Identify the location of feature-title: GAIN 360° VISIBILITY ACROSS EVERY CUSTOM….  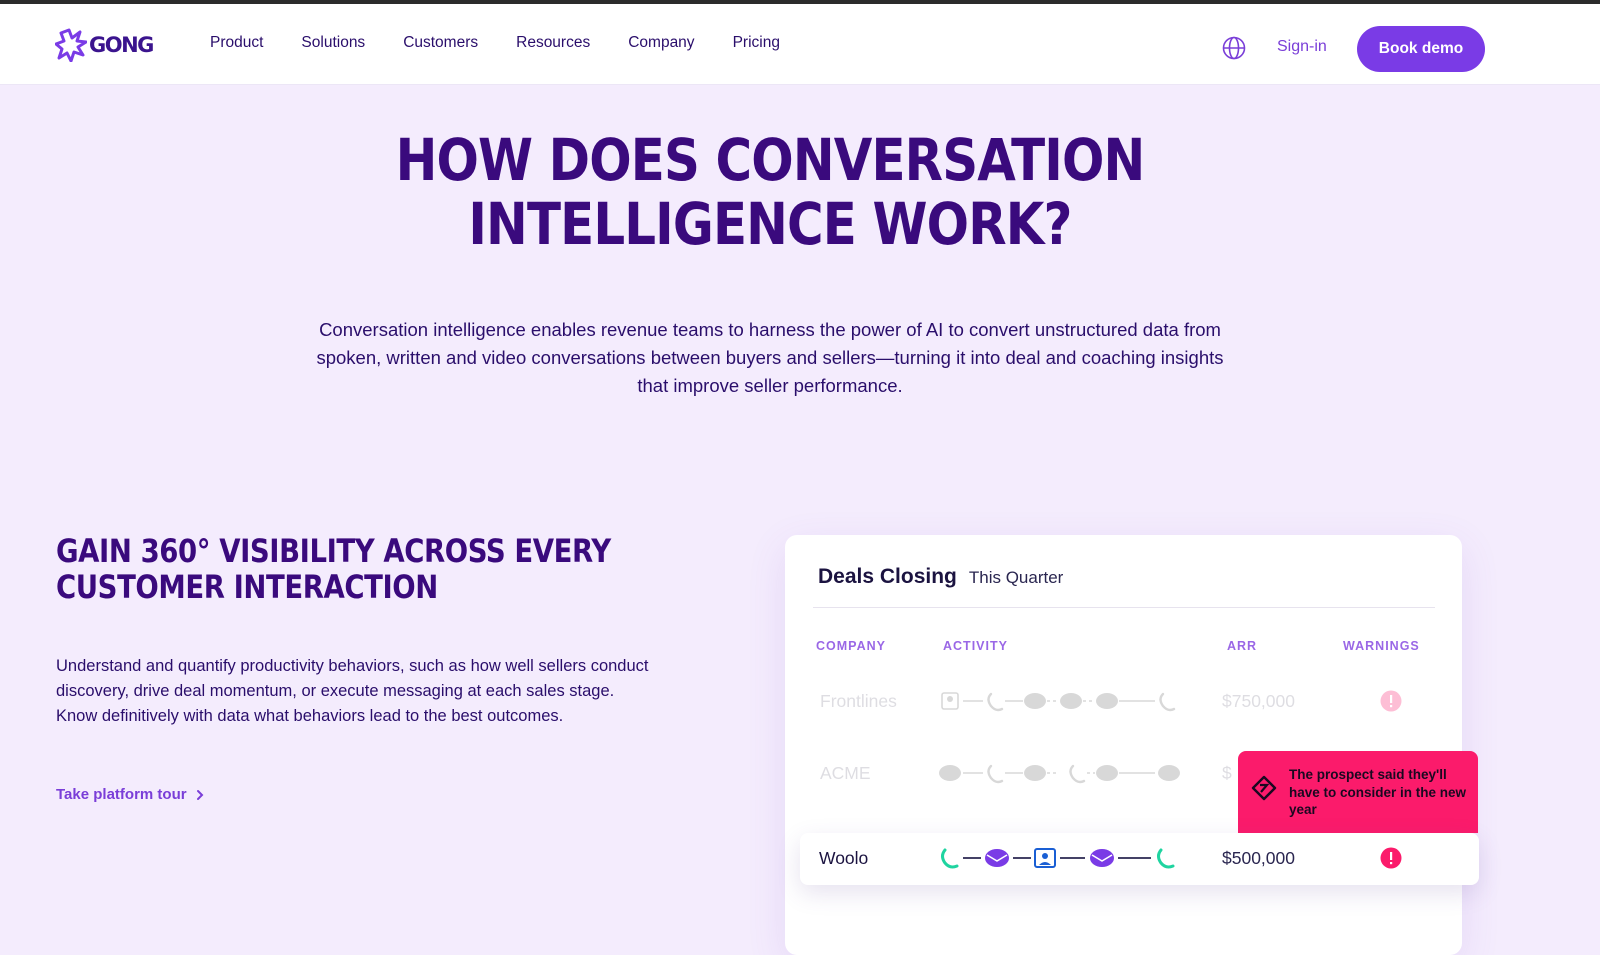
(357, 569).